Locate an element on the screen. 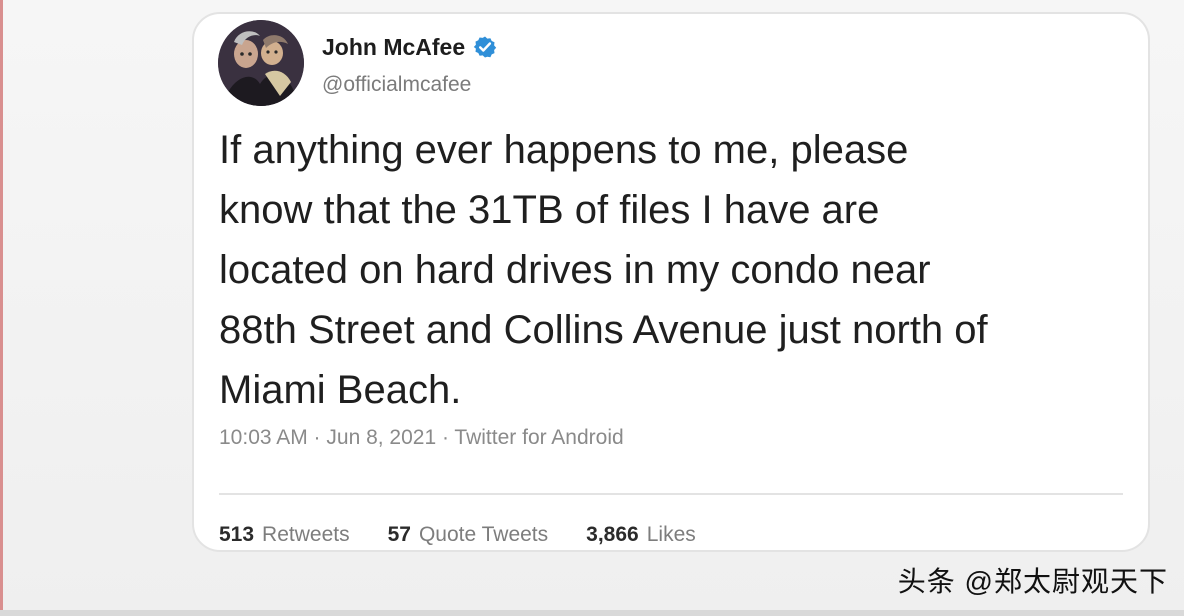 The width and height of the screenshot is (1184, 616). watermark: 头条 @郑太尉观天下 is located at coordinates (1032, 581).